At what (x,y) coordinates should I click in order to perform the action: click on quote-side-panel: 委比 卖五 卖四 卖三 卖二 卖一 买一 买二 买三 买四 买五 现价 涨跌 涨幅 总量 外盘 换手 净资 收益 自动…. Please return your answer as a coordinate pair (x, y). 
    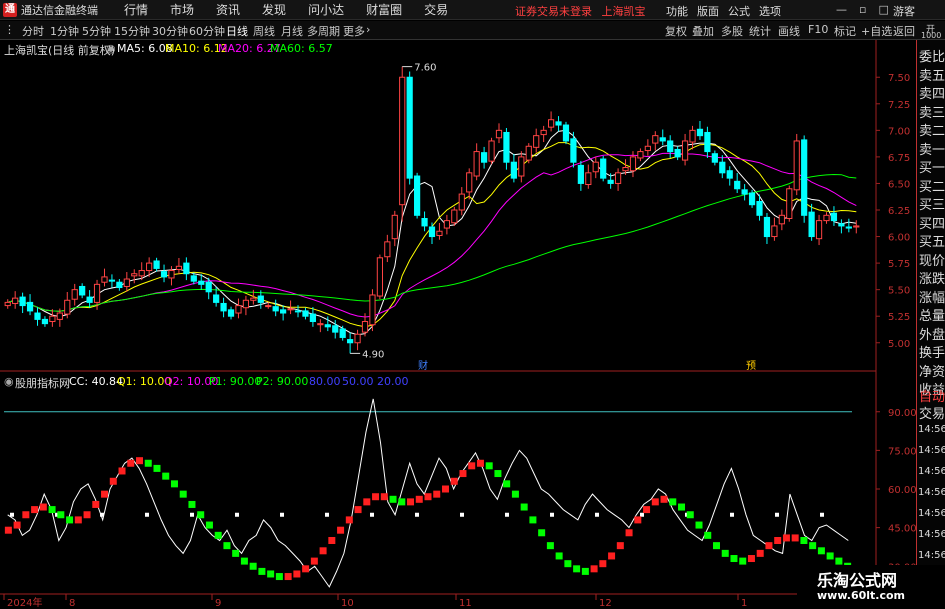
    Looking at the image, I should click on (930, 324).